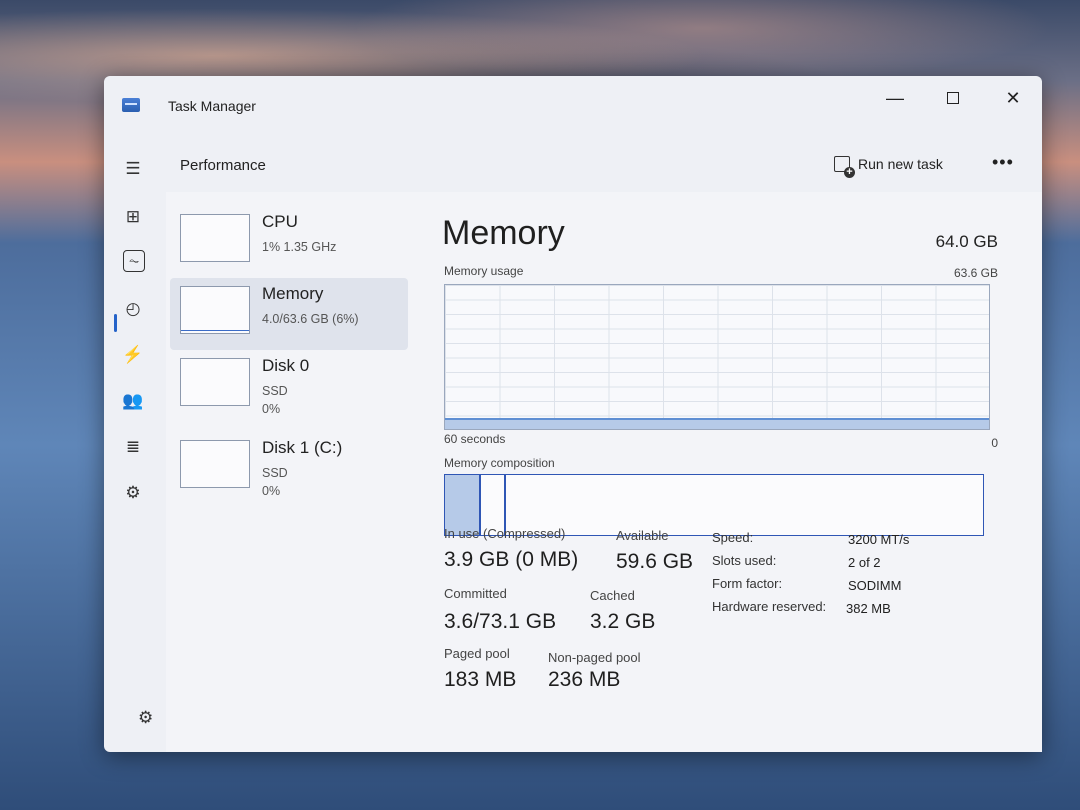  What do you see at coordinates (594, 657) in the screenshot?
I see `non-paged-pool-label: Non-paged pool` at bounding box center [594, 657].